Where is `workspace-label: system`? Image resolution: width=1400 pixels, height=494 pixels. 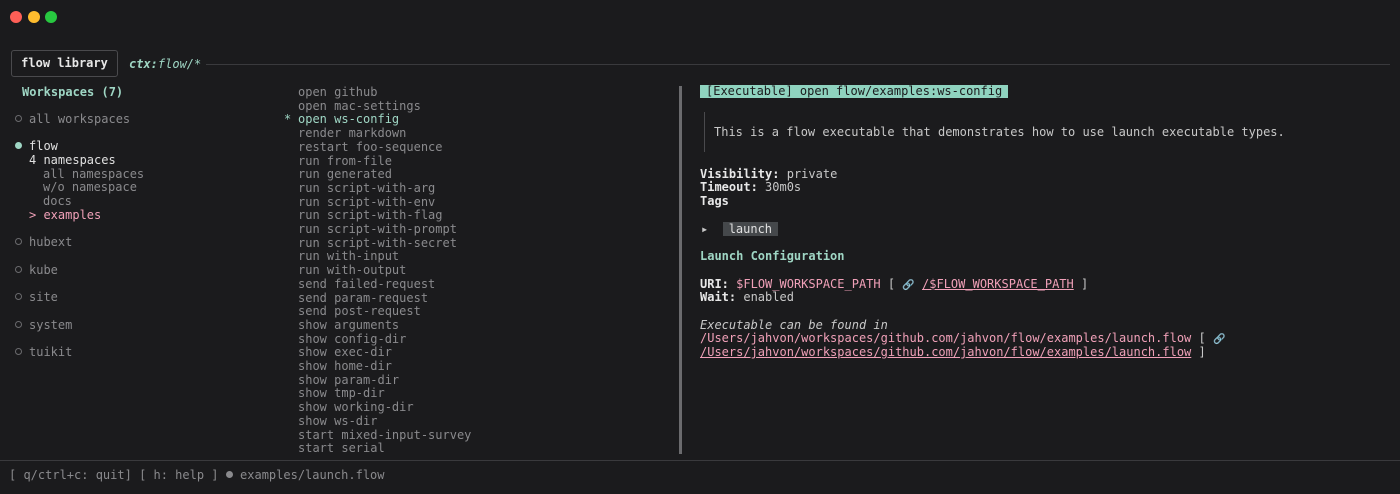 workspace-label: system is located at coordinates (51, 325).